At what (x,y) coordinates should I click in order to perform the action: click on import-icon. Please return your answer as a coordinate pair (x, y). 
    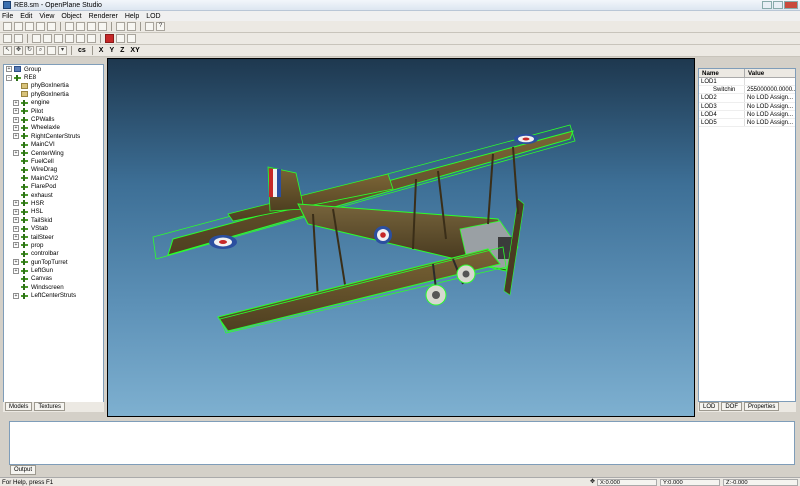
    Looking at the image, I should click on (7, 38).